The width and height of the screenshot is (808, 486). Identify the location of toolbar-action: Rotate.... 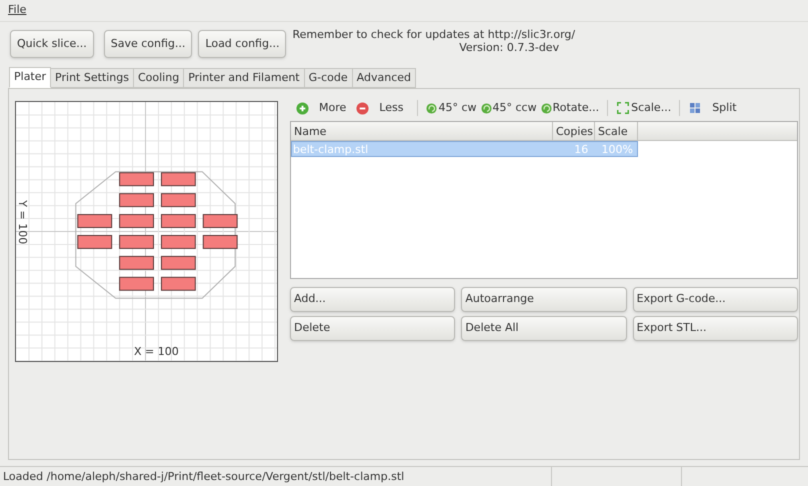
(570, 108).